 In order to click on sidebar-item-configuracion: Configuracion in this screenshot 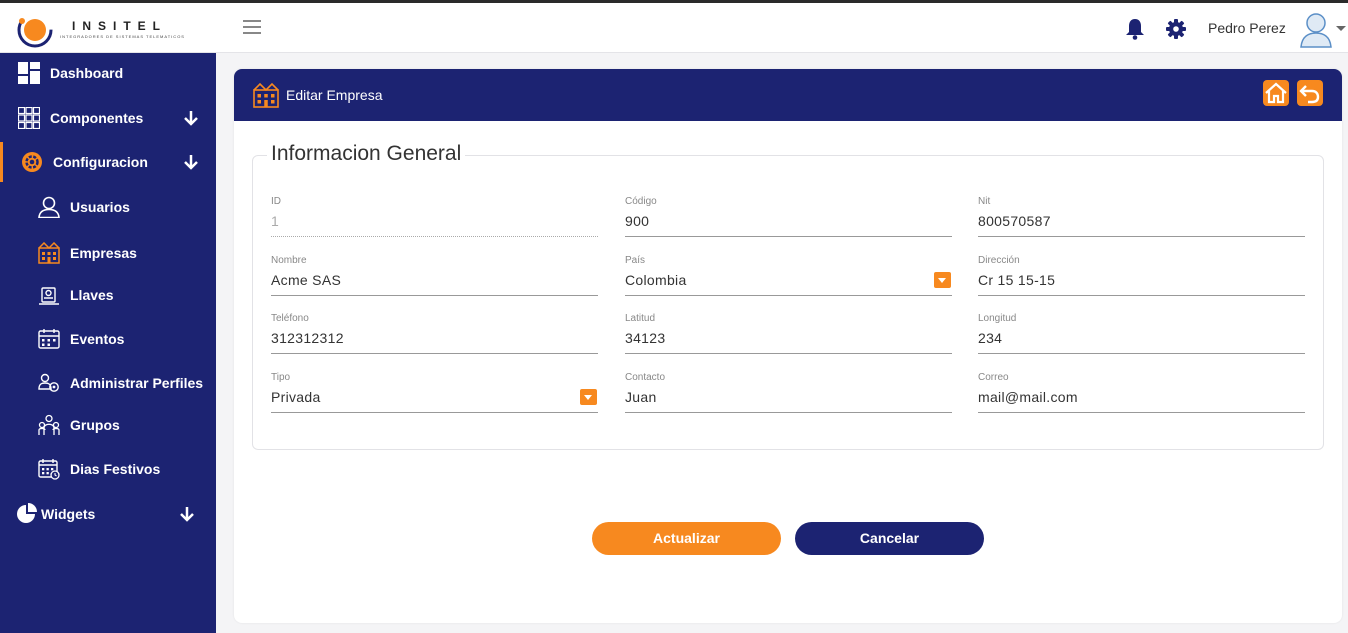, I will do `click(108, 162)`.